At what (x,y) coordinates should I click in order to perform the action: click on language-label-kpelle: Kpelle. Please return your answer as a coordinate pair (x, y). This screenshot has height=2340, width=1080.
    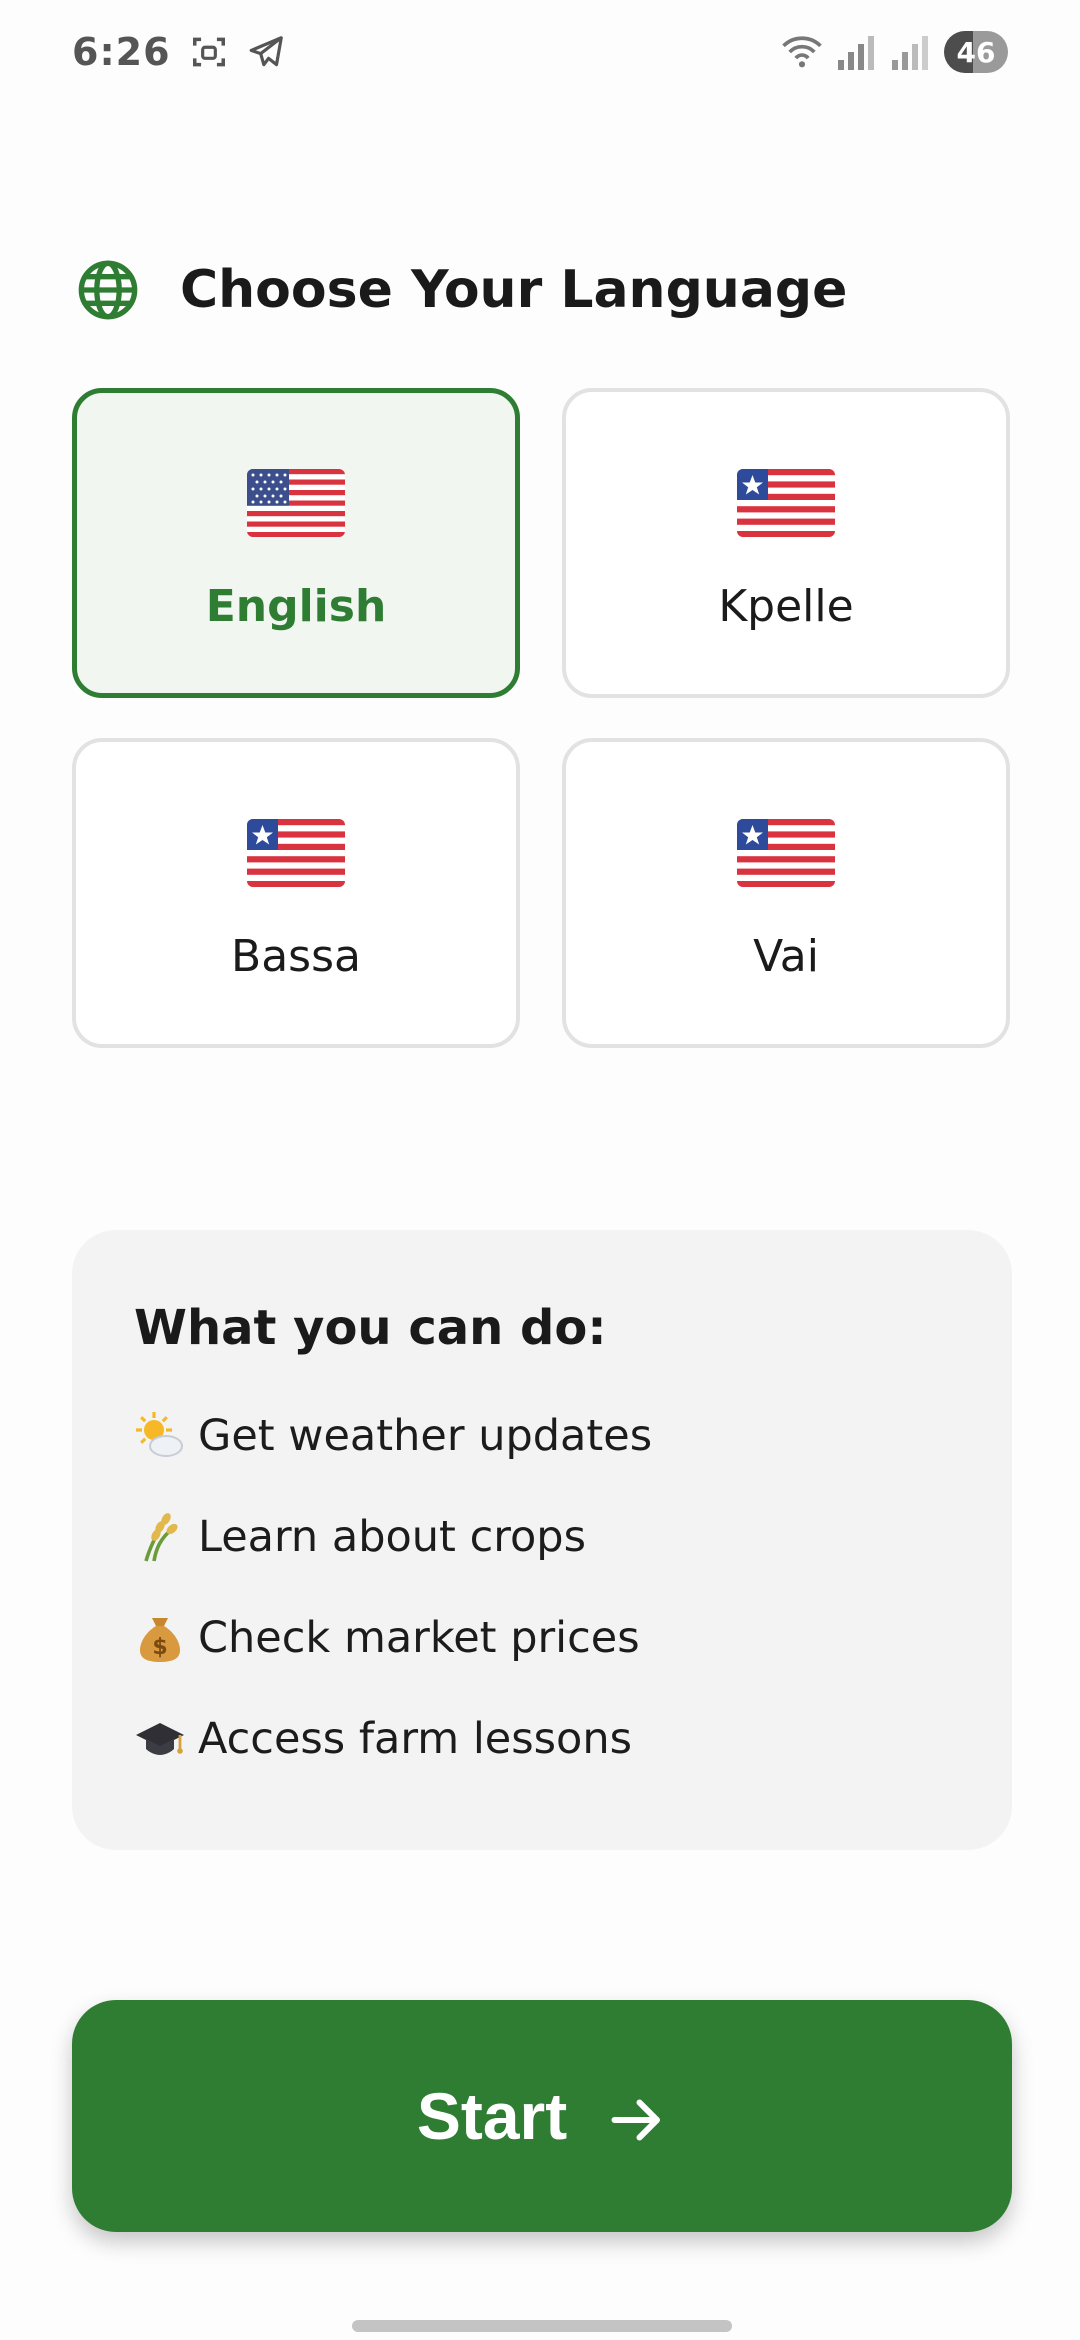
    Looking at the image, I should click on (786, 606).